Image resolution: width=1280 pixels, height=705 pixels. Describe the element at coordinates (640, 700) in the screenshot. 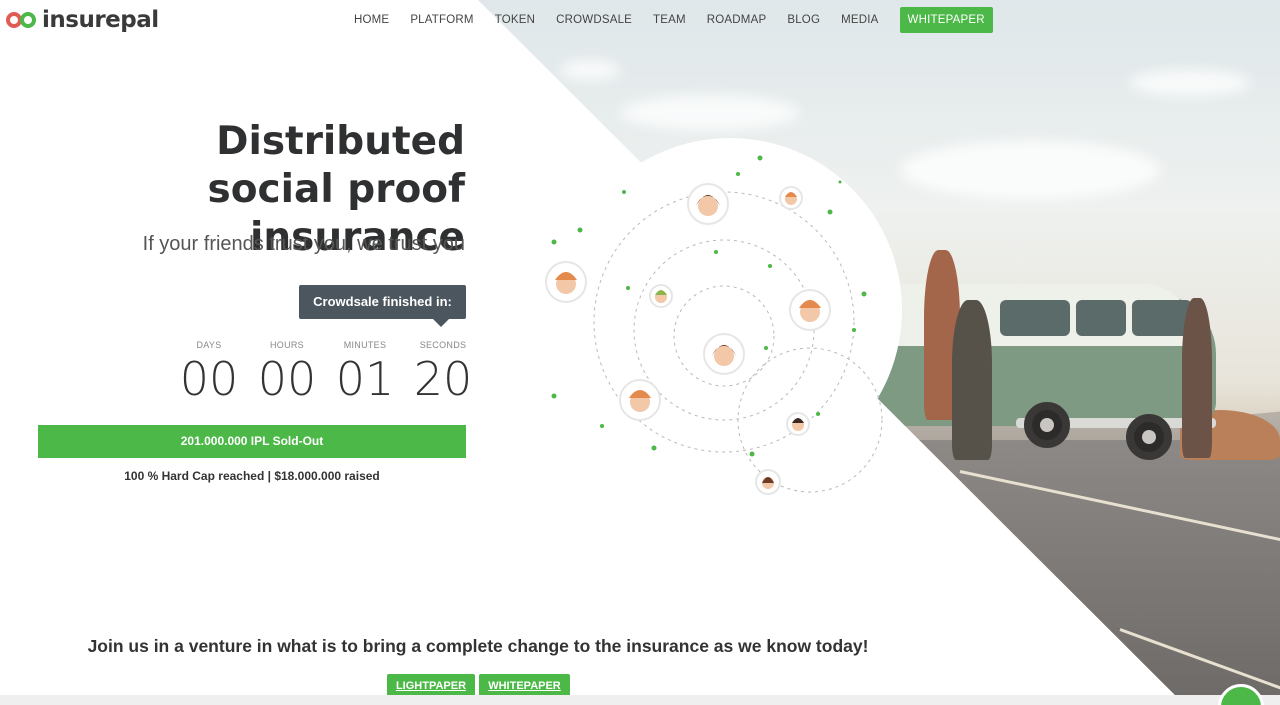

I see `footer-strip` at that location.